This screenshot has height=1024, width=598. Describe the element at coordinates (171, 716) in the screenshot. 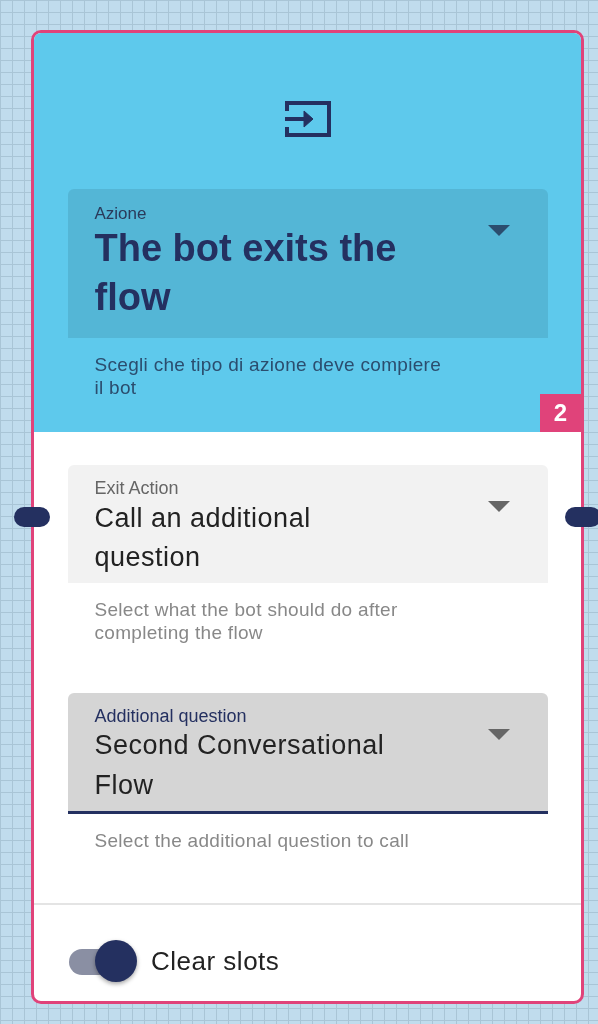

I see `field-label: Additional question` at that location.